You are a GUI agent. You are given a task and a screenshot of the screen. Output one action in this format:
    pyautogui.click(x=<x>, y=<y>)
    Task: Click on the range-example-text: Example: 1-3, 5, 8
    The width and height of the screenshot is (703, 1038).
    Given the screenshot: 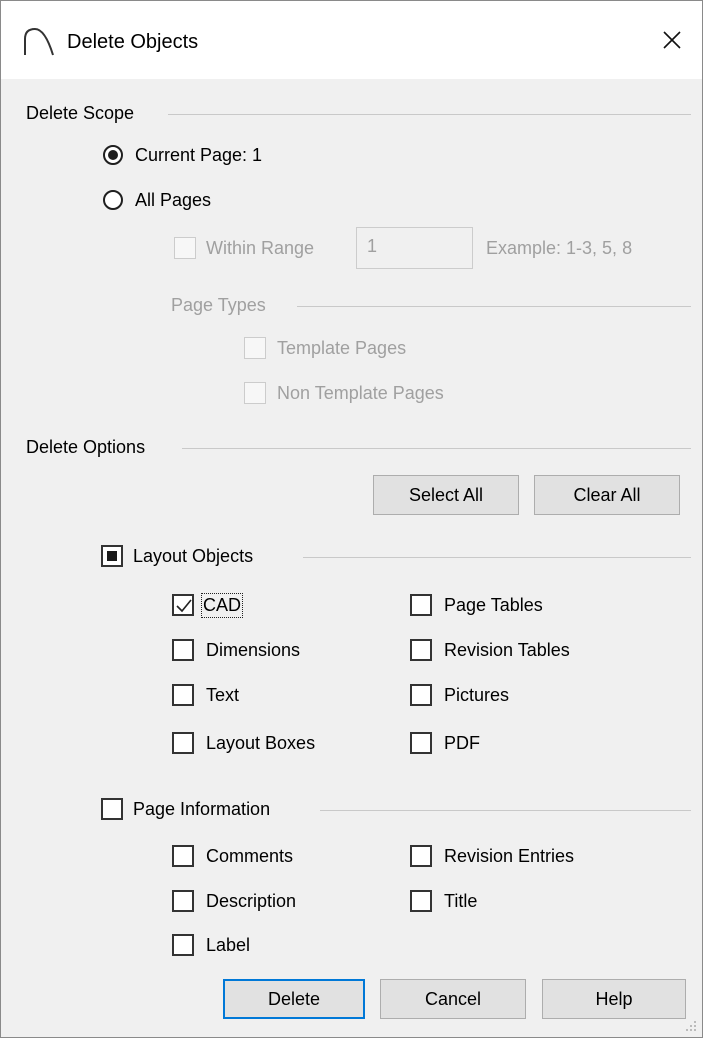 What is the action you would take?
    pyautogui.click(x=559, y=248)
    